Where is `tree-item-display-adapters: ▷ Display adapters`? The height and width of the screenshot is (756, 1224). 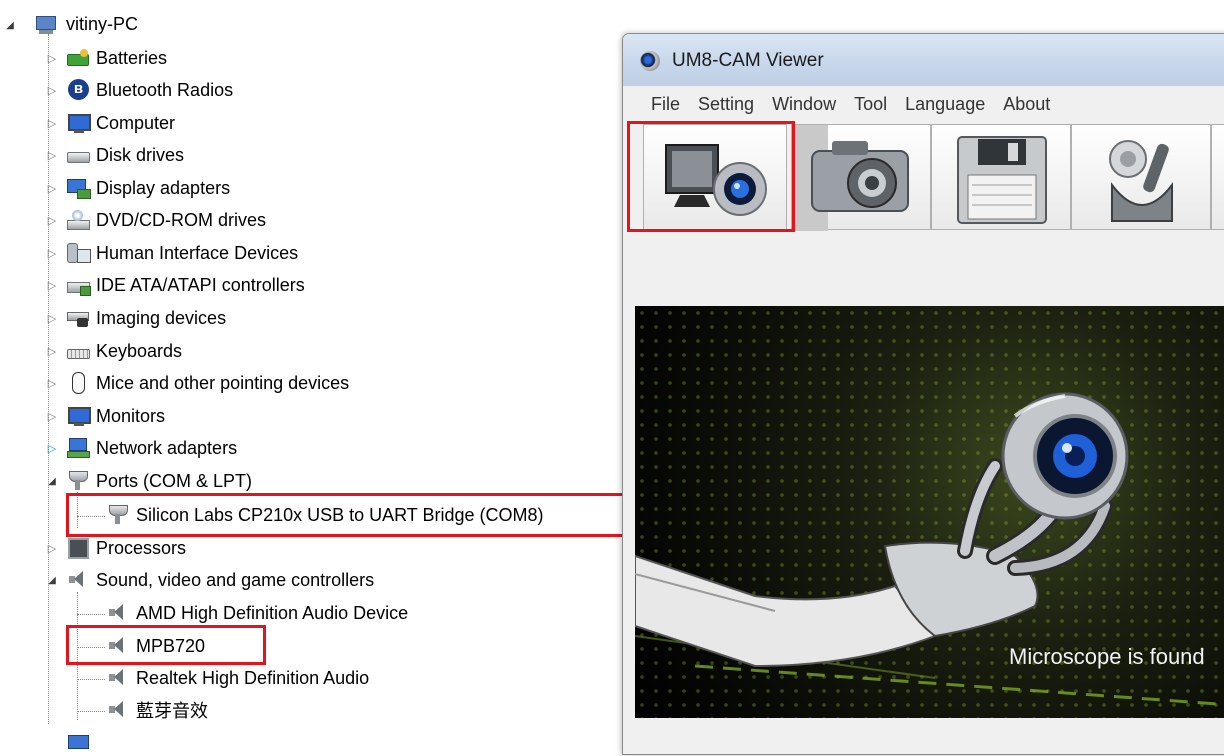
tree-item-display-adapters: ▷ Display adapters is located at coordinates (138, 188).